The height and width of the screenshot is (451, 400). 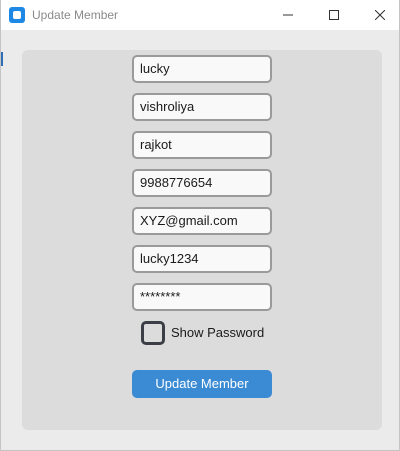 I want to click on password-field: ********, so click(x=202, y=297).